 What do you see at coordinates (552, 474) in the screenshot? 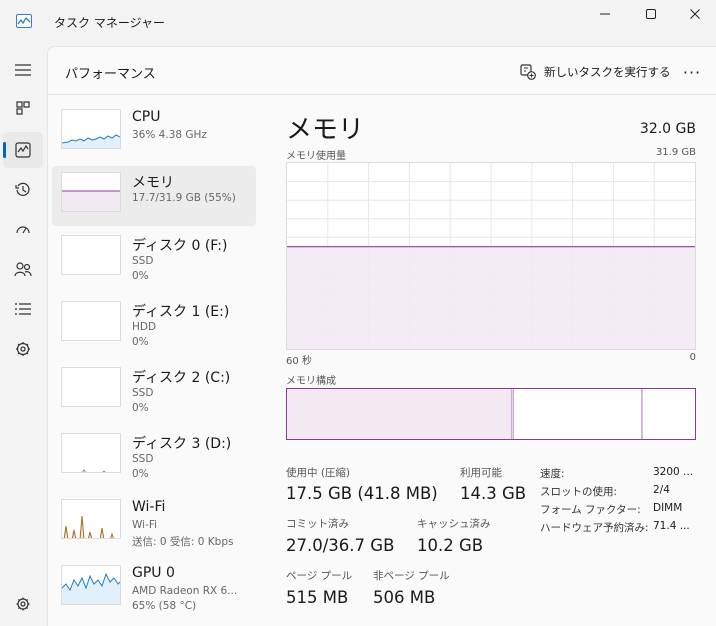
I see `speed-label: 速度:` at bounding box center [552, 474].